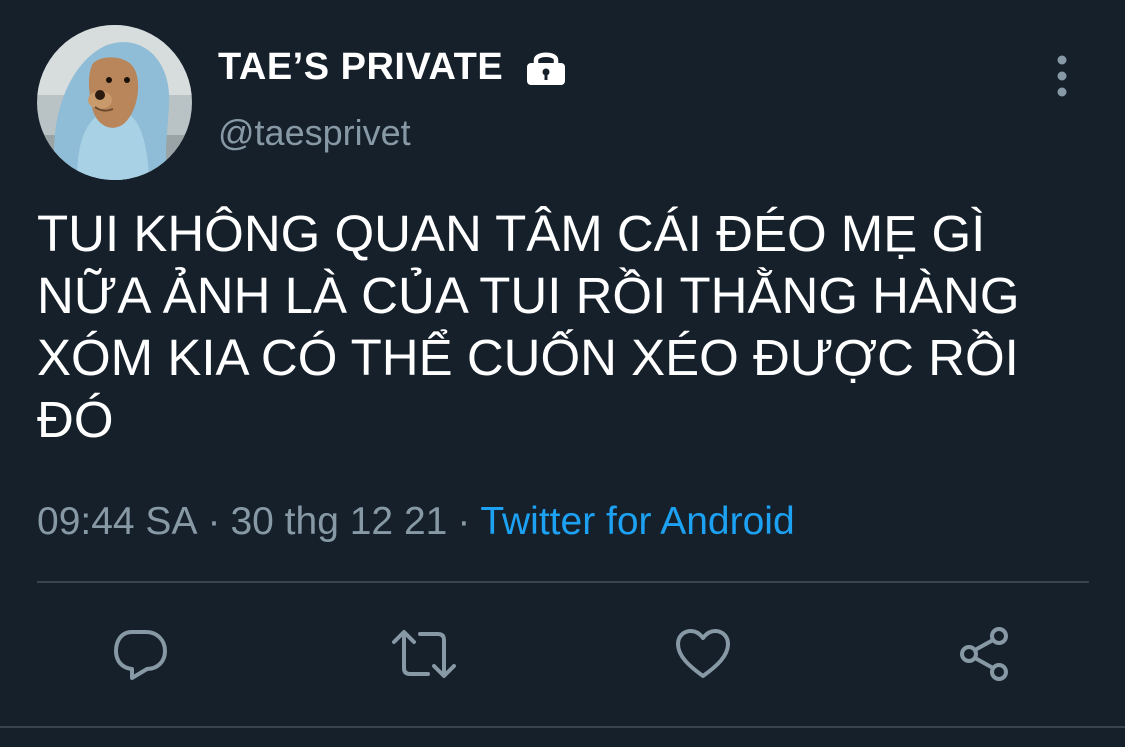 This screenshot has width=1125, height=747. I want to click on avatar, so click(114, 102).